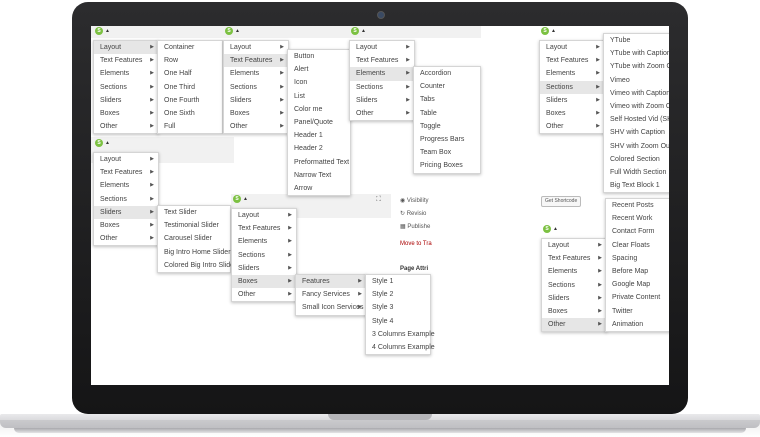  What do you see at coordinates (637, 311) in the screenshot?
I see `menu-item: Twitter` at bounding box center [637, 311].